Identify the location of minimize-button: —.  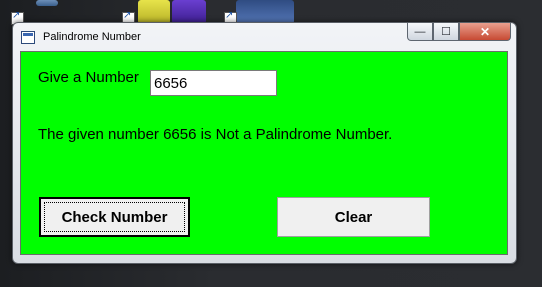
(420, 32).